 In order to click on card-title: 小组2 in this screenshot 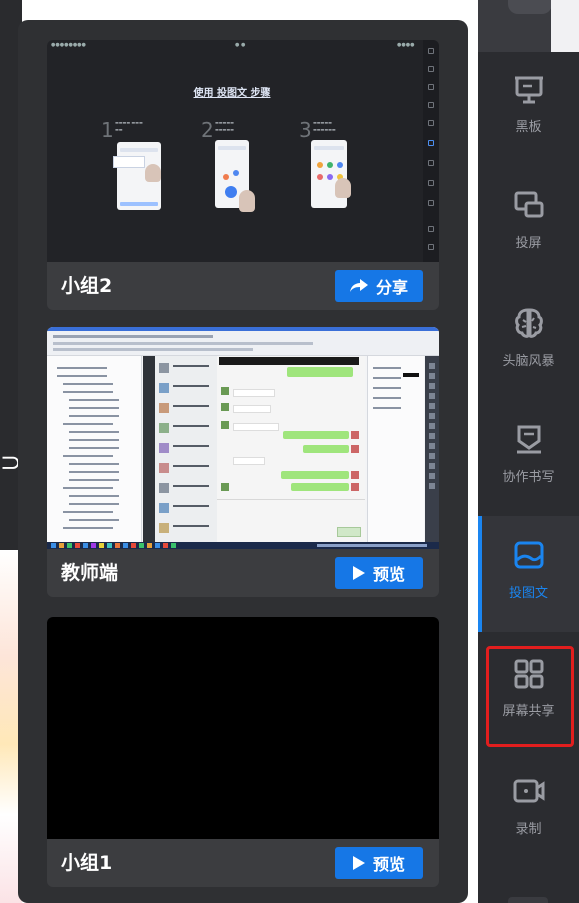, I will do `click(87, 286)`.